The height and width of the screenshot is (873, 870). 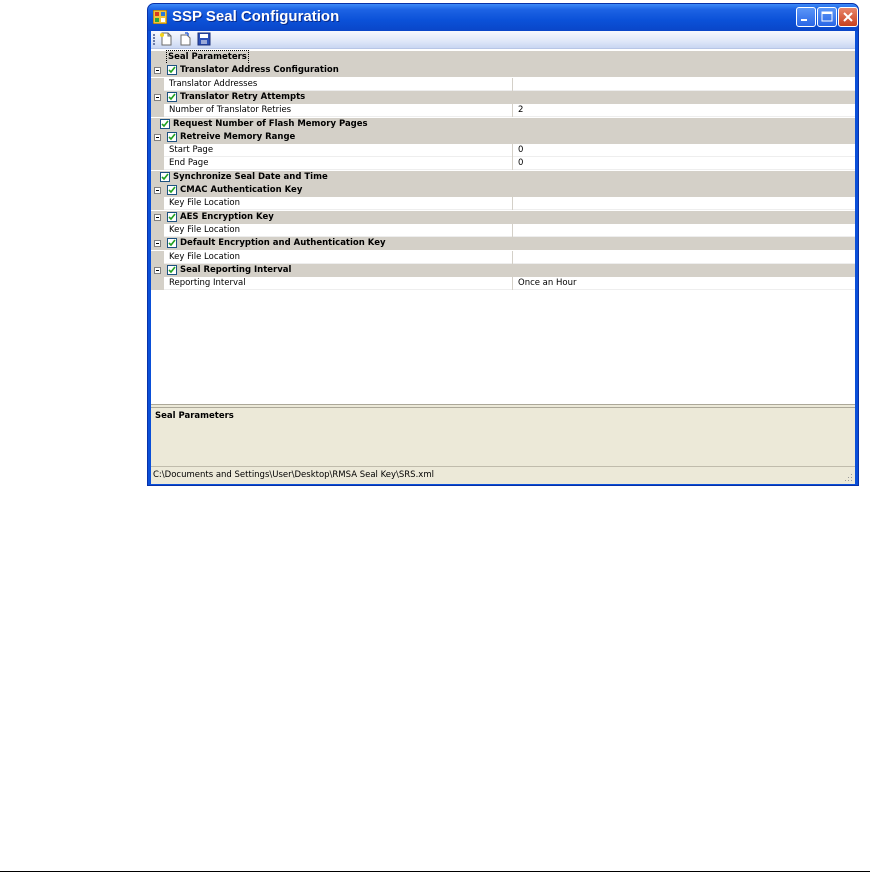 I want to click on grid-section-row: AES Encryption Key, so click(x=503, y=217).